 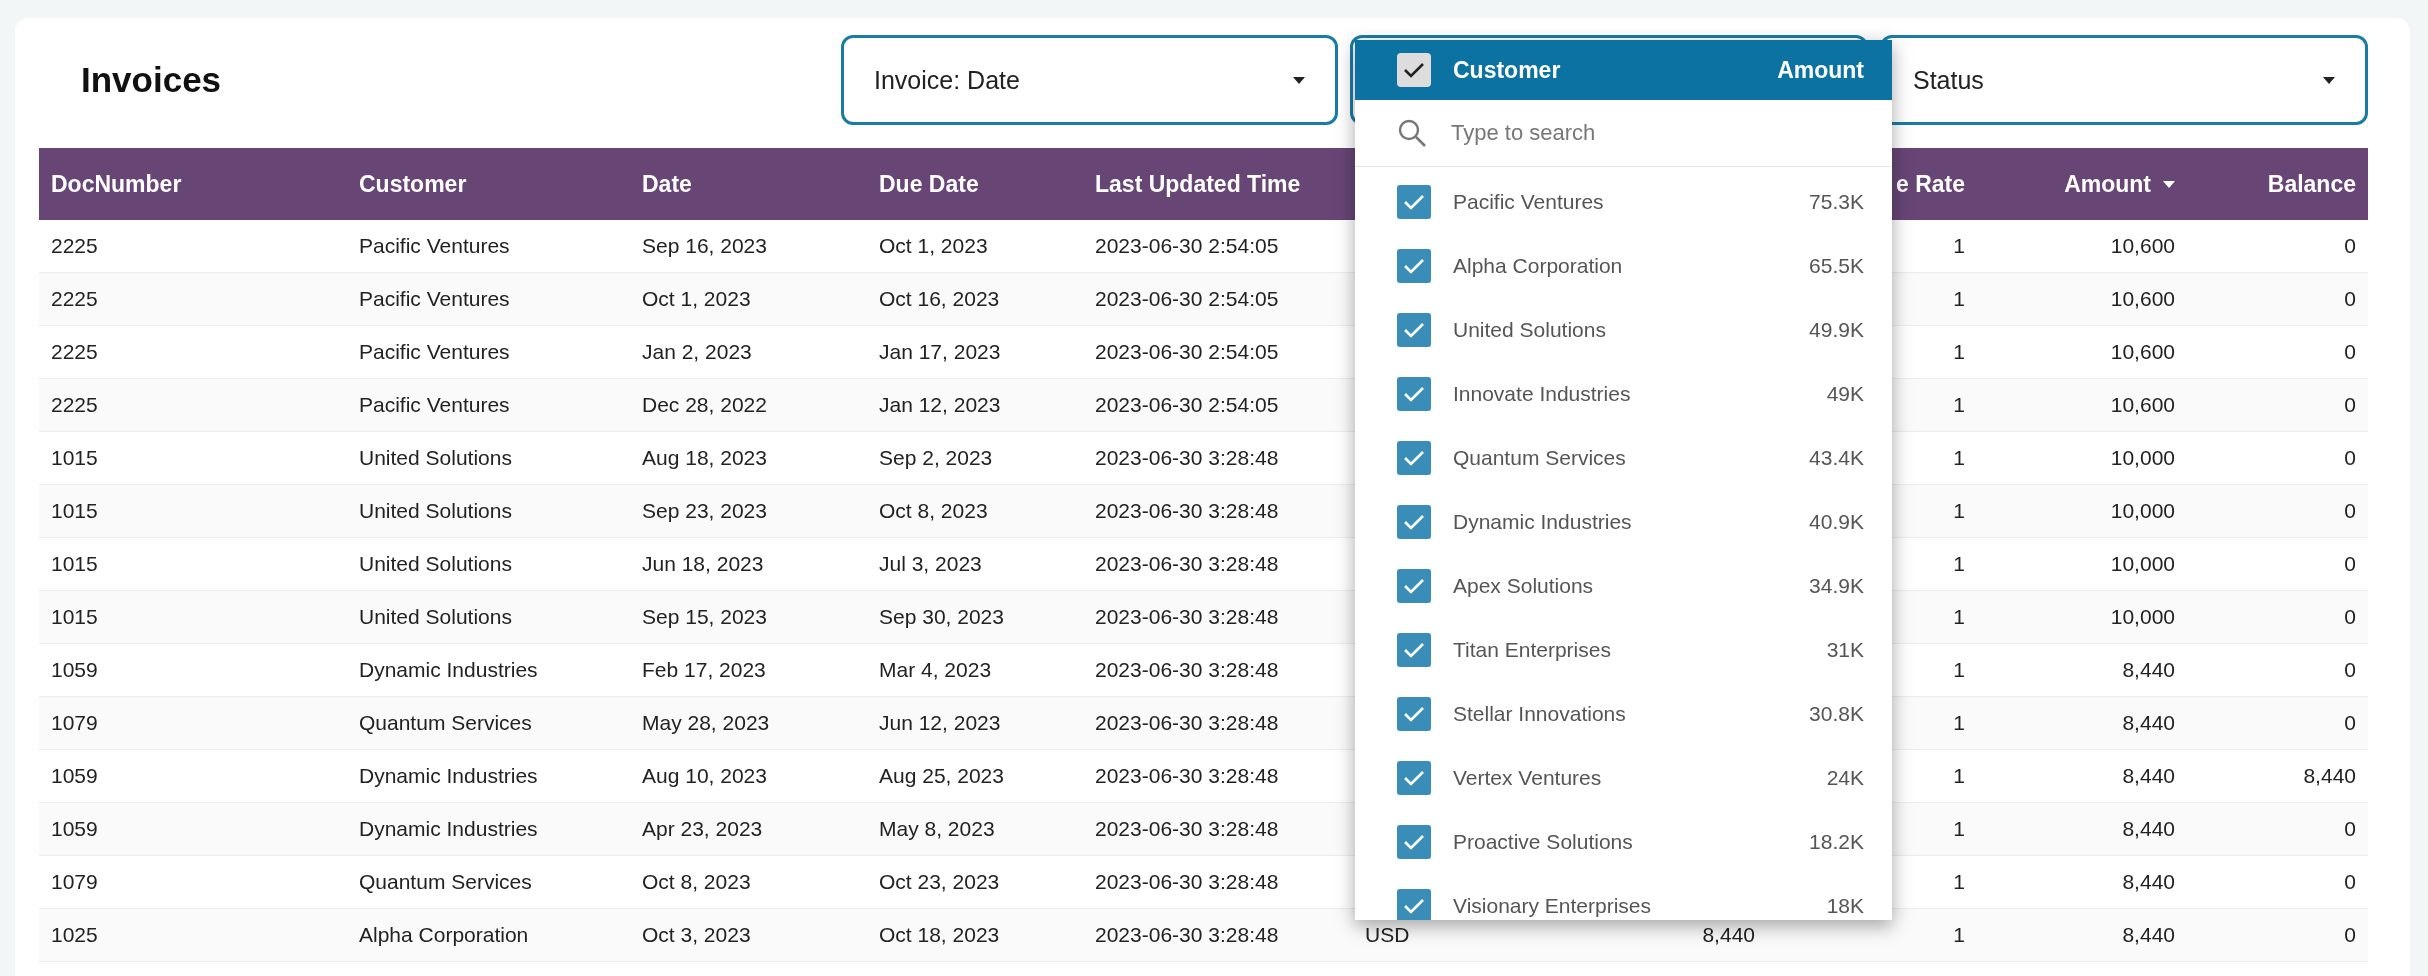 What do you see at coordinates (704, 405) in the screenshot?
I see `table-cell: Dec 28, 2022` at bounding box center [704, 405].